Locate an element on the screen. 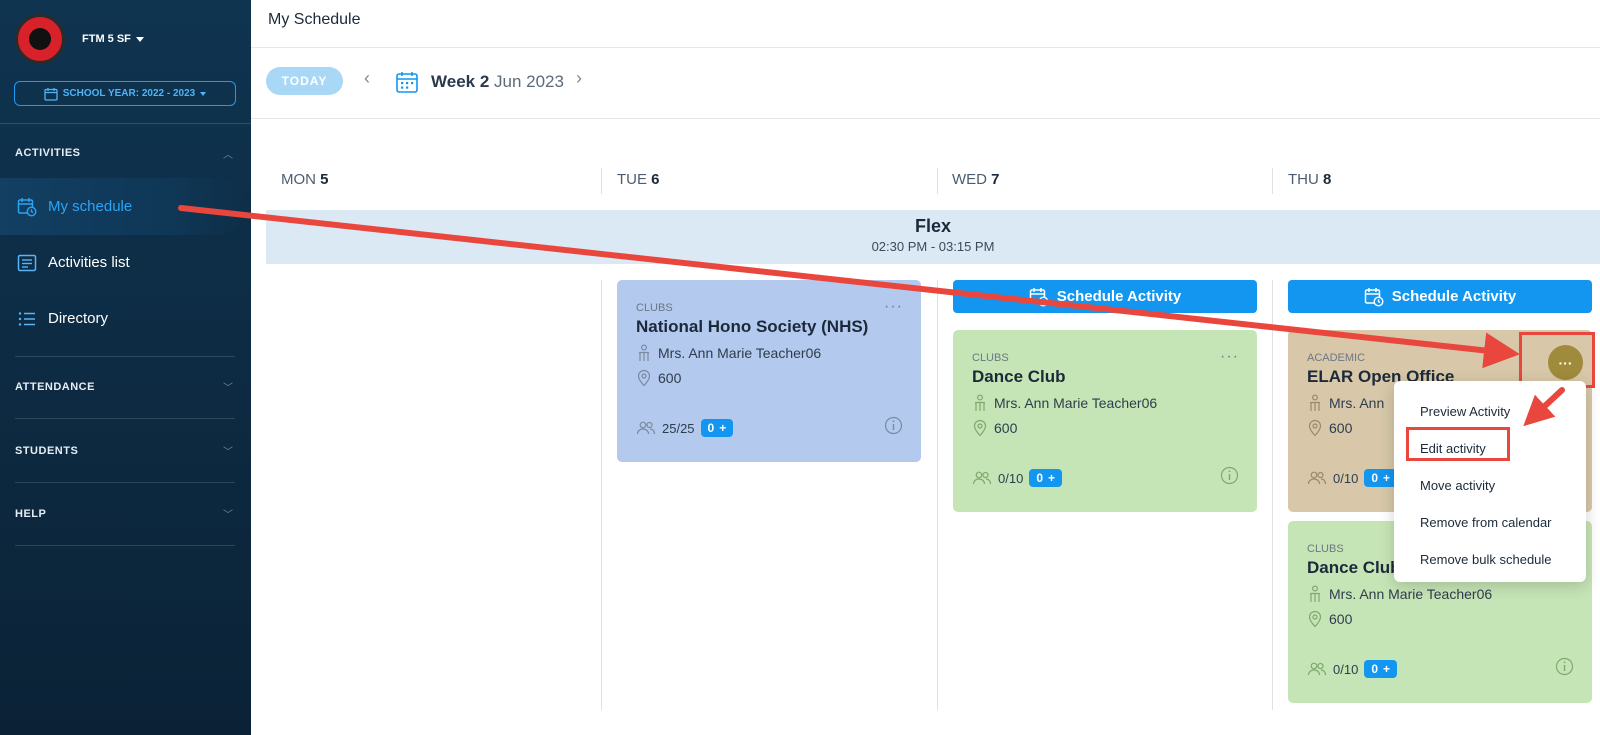 The image size is (1600, 735). schedule-activity-button-thu: Schedule Activity is located at coordinates (1440, 296).